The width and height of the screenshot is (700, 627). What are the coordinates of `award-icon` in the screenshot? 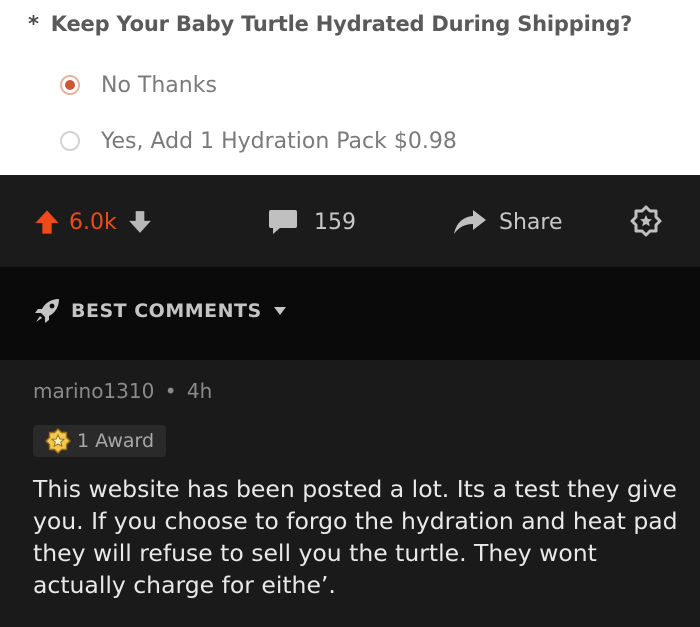 It's located at (646, 221).